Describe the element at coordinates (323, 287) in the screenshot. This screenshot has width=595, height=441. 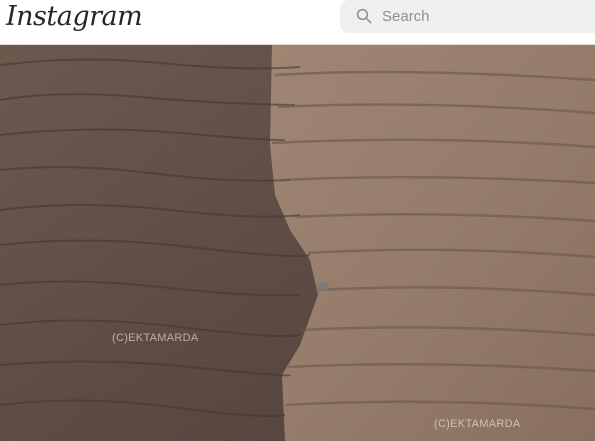
I see `bird-shape` at that location.